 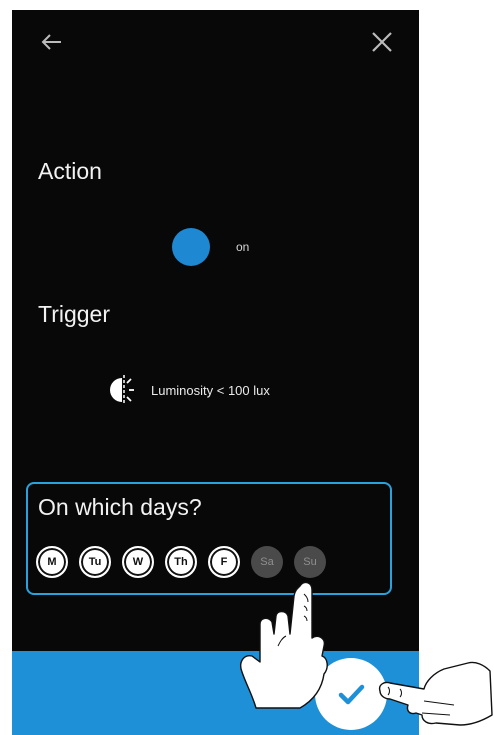 I want to click on days-row: M Tu W Th F Sa Su, so click(x=186, y=562).